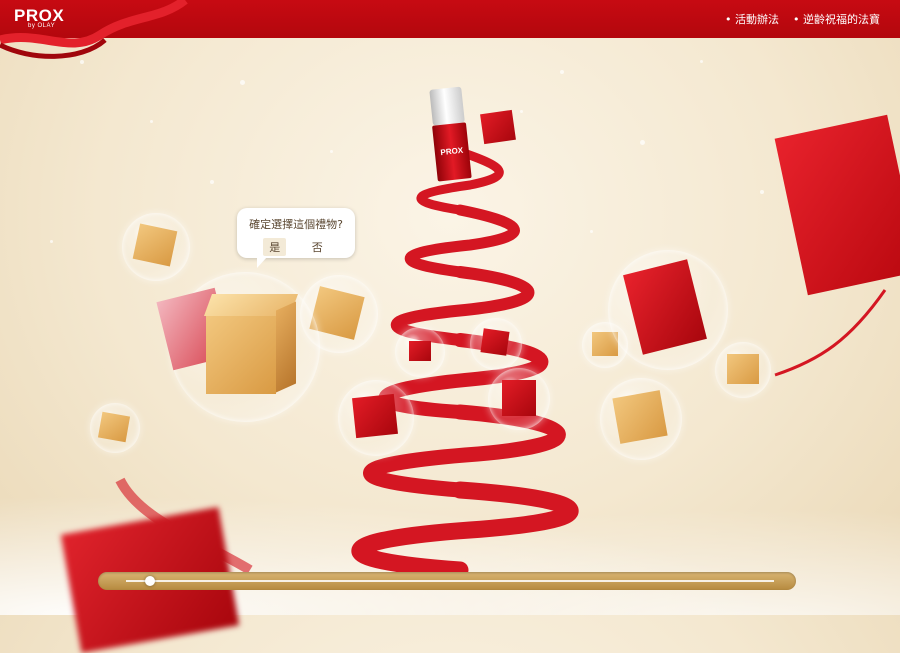 The height and width of the screenshot is (653, 900). Describe the element at coordinates (150, 581) in the screenshot. I see `slider-handle` at that location.